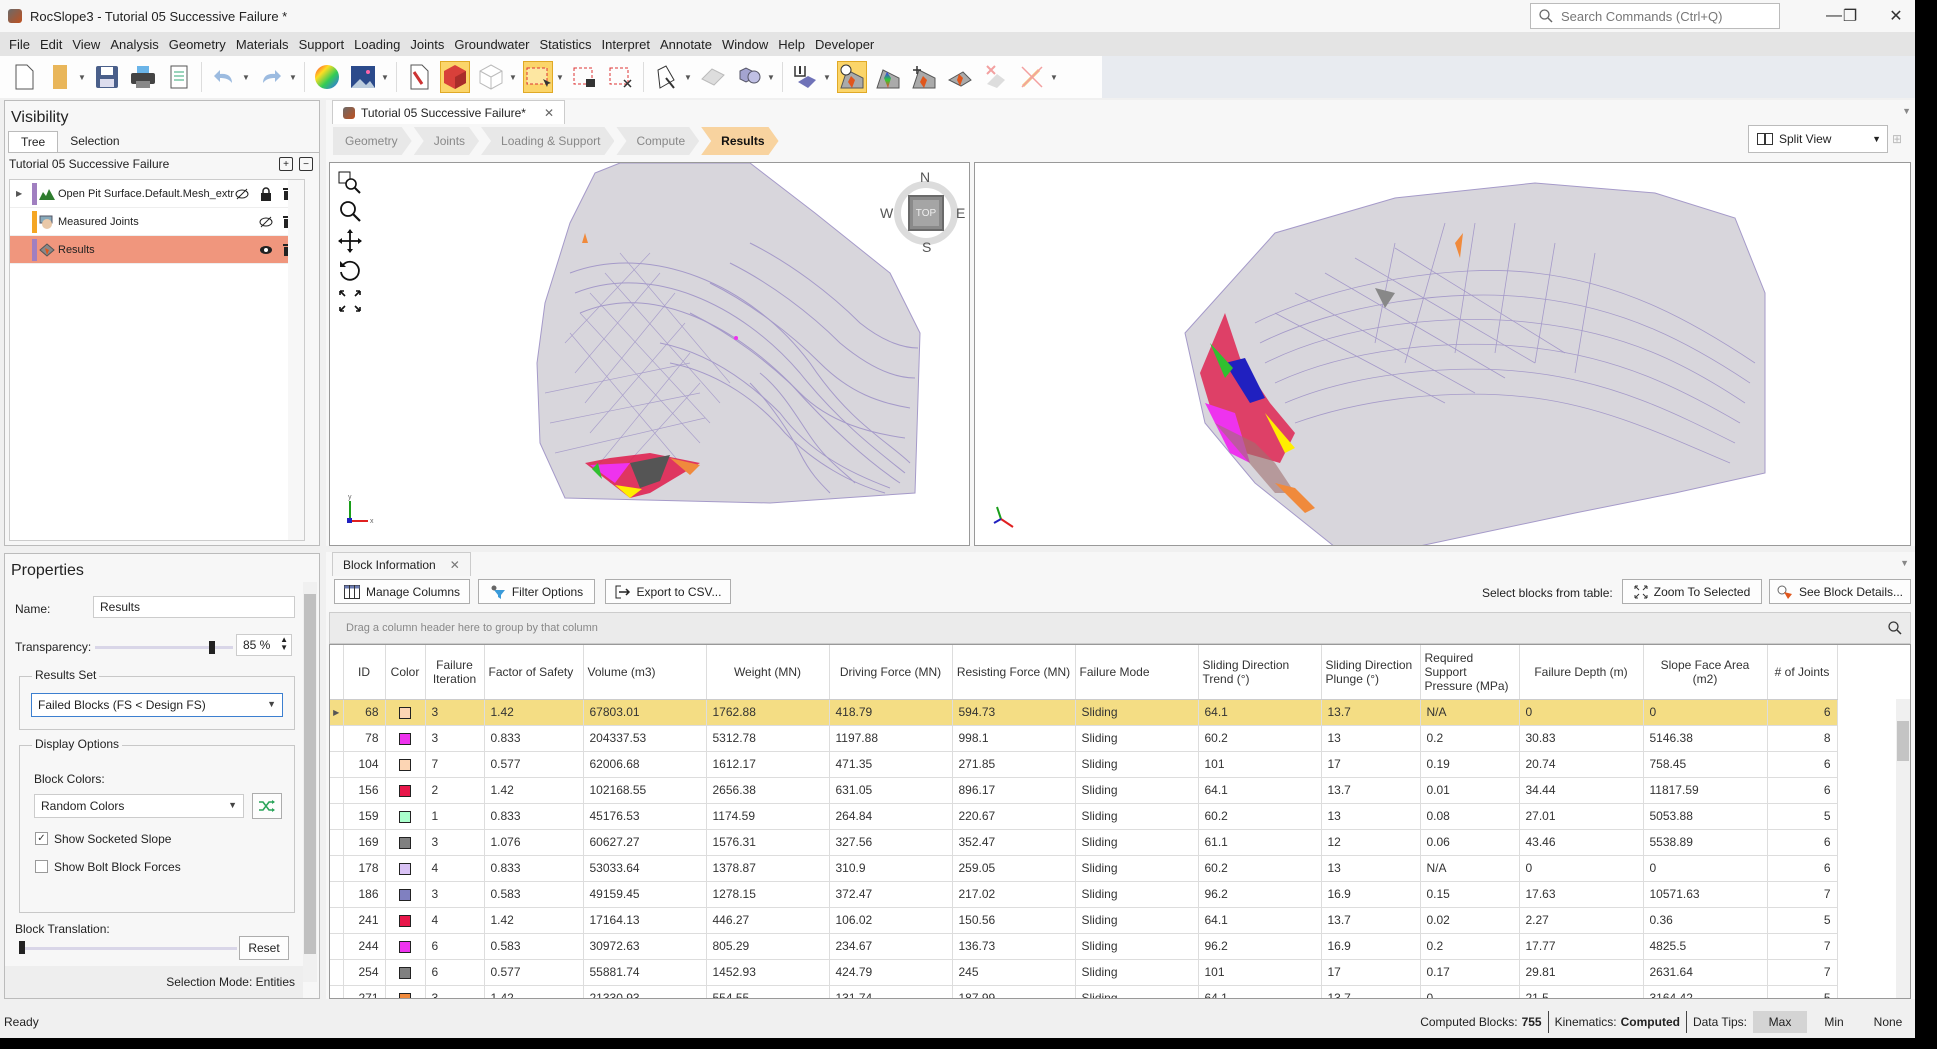 Image resolution: width=1937 pixels, height=1049 pixels. I want to click on cell-area: 4825.5, so click(1705, 946).